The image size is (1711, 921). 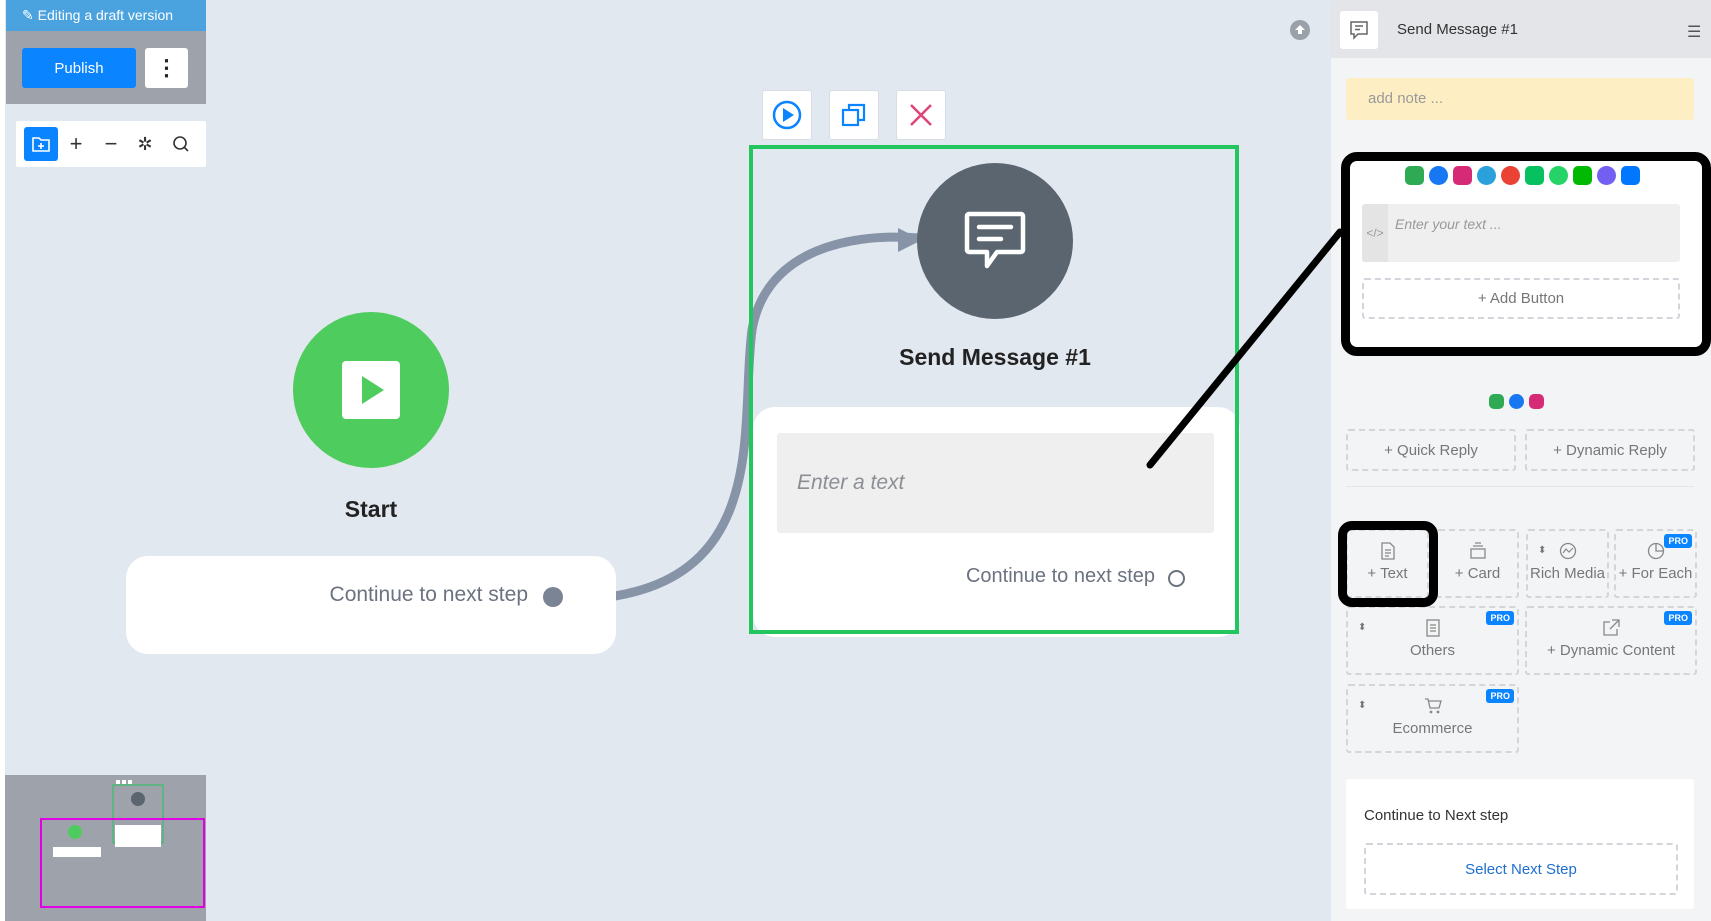 What do you see at coordinates (787, 115) in the screenshot?
I see `play-icon` at bounding box center [787, 115].